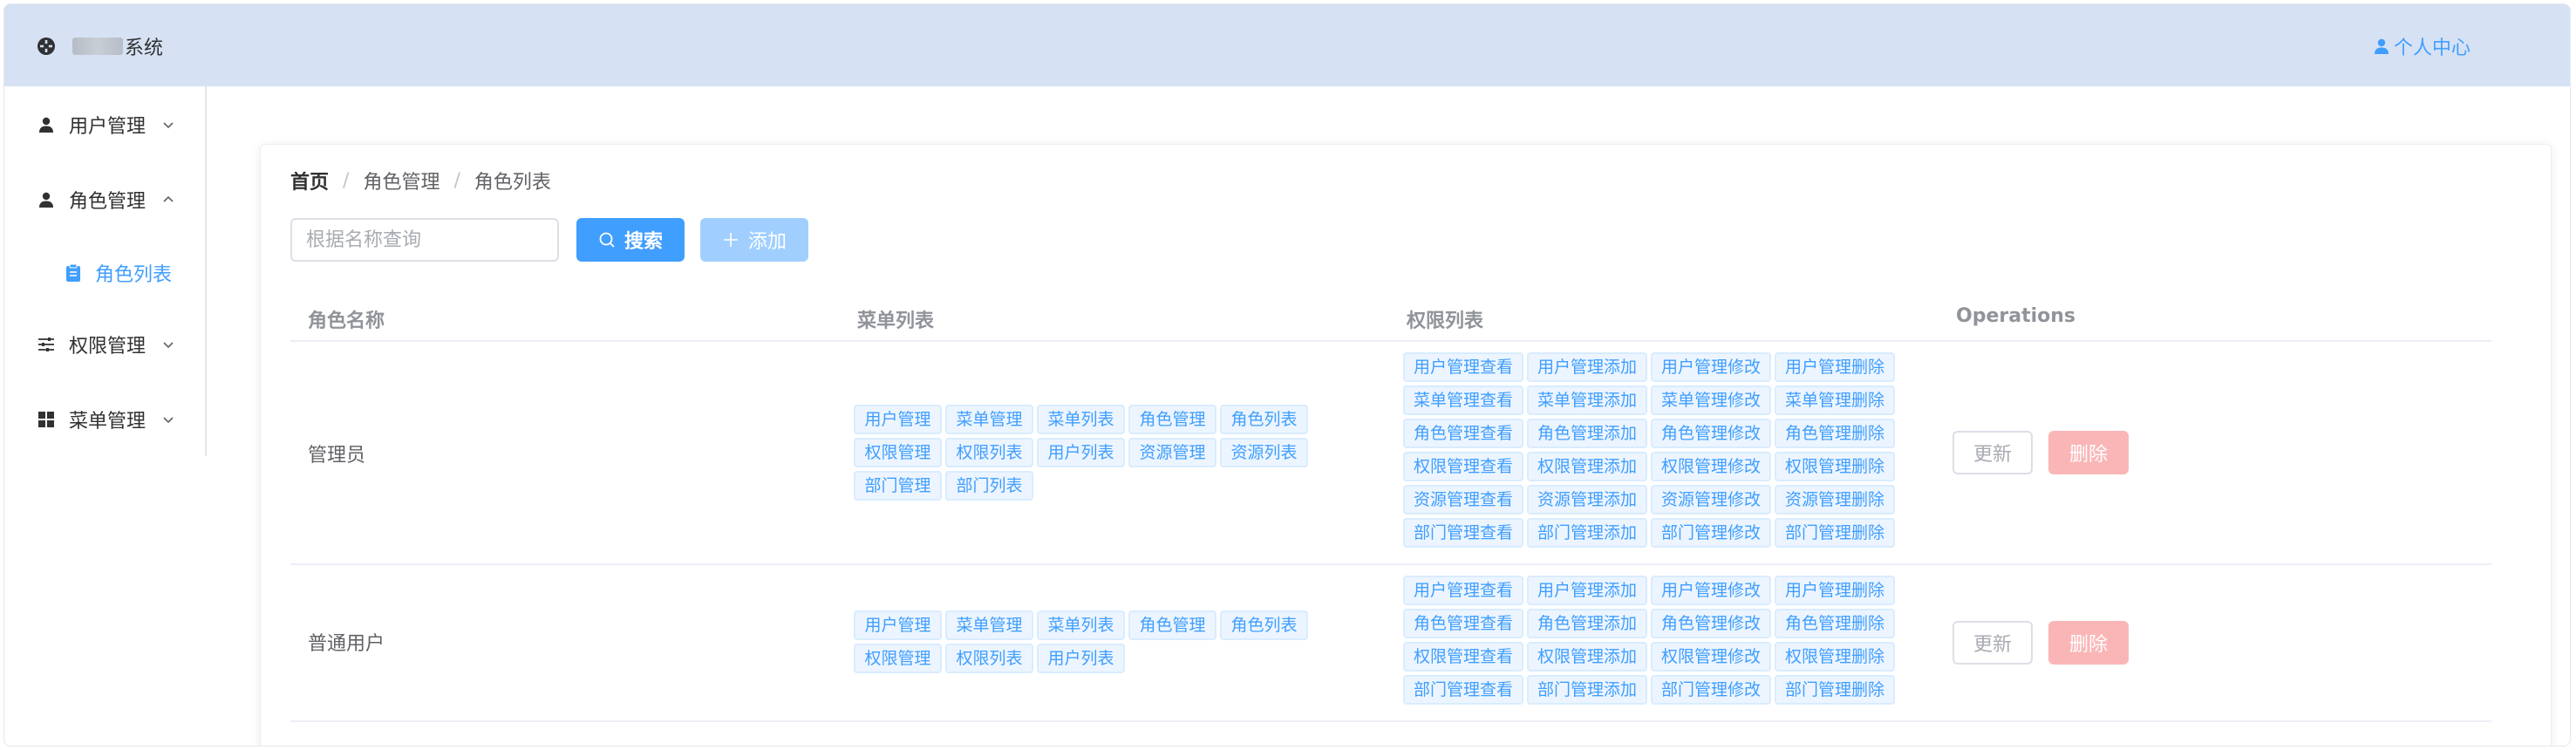  I want to click on tag: 角色管理查看, so click(1463, 623).